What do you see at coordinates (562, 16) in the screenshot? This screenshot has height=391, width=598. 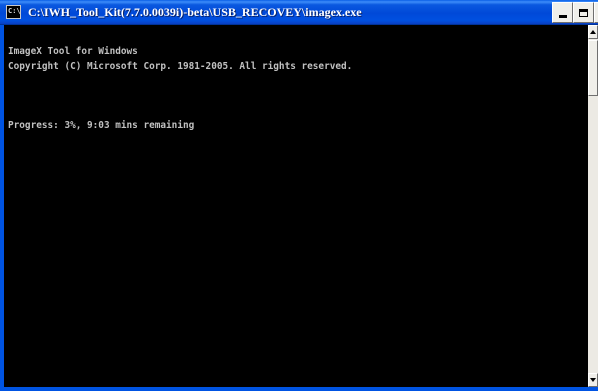 I see `minimize-icon` at bounding box center [562, 16].